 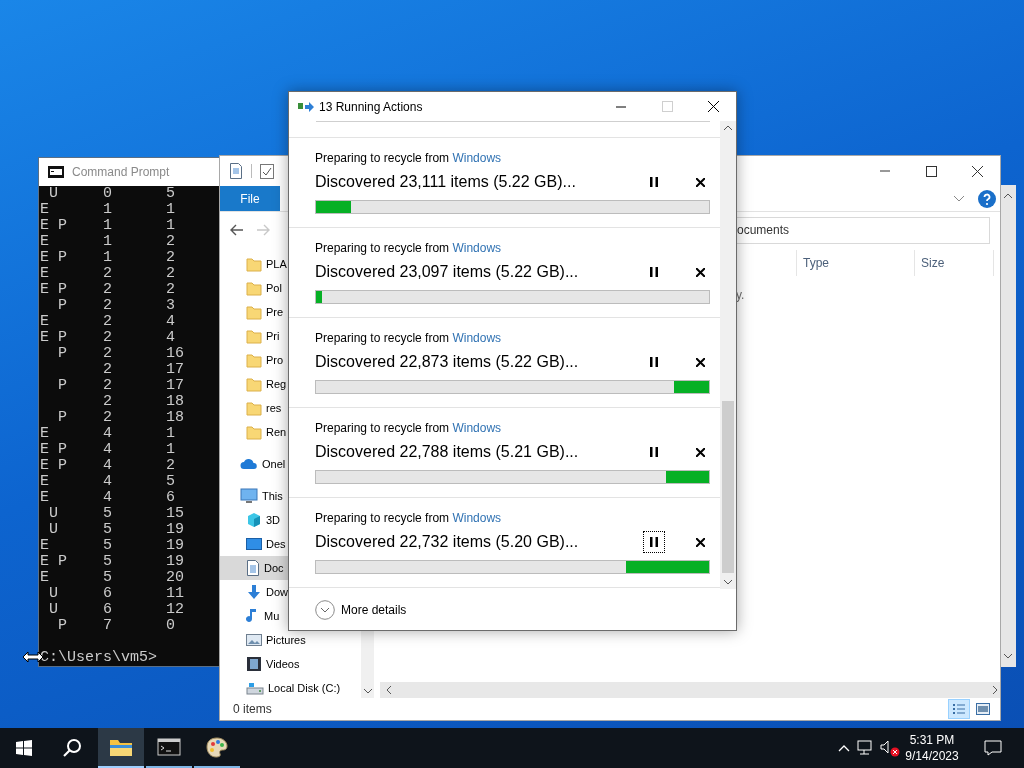 I want to click on console-line: E P 1 1, so click(x=108, y=226).